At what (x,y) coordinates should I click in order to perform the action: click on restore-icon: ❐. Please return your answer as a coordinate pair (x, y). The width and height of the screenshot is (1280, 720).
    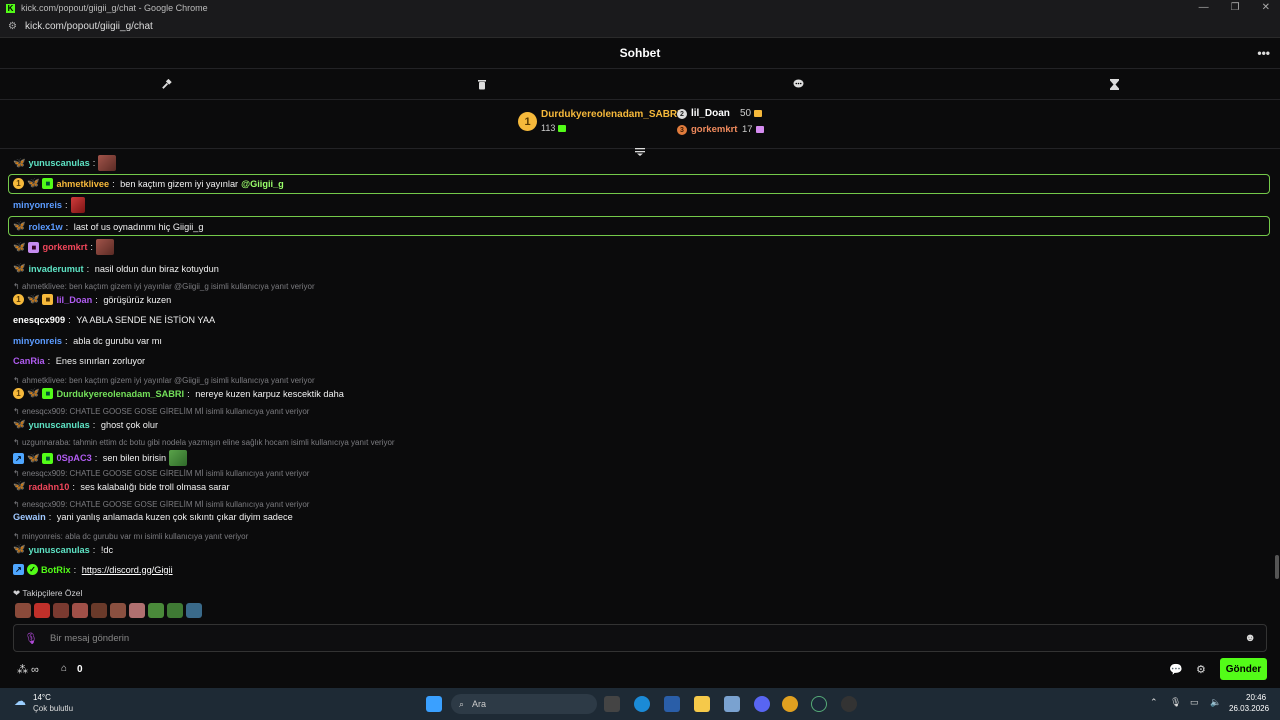
    Looking at the image, I should click on (1235, 7).